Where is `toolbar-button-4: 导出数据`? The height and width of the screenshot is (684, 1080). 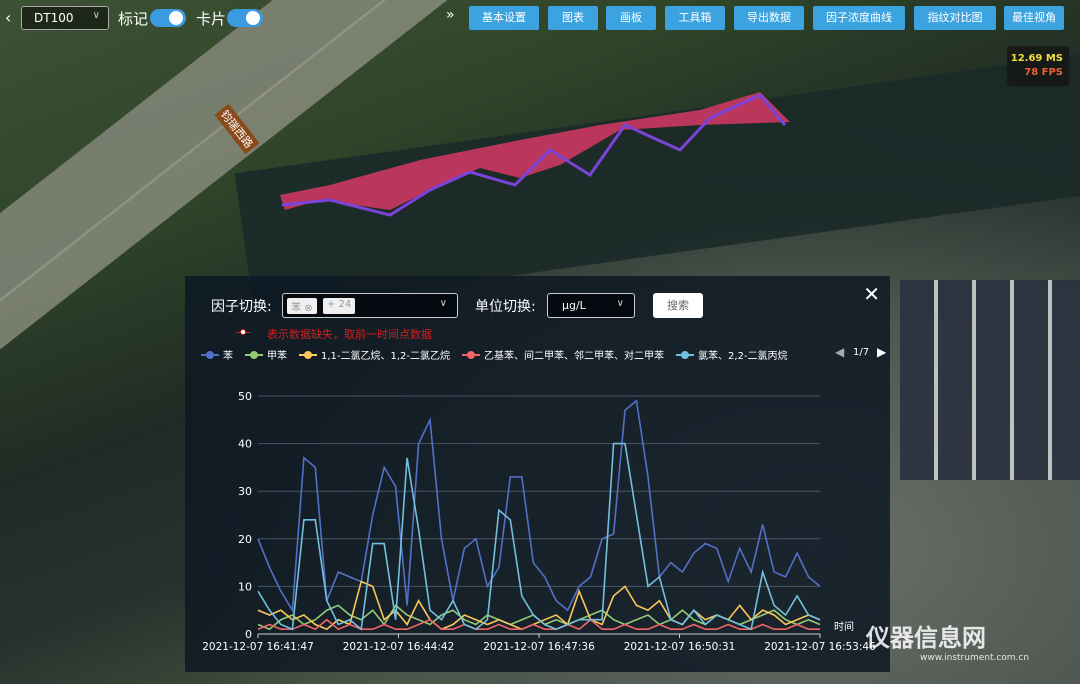
toolbar-button-4: 导出数据 is located at coordinates (769, 18).